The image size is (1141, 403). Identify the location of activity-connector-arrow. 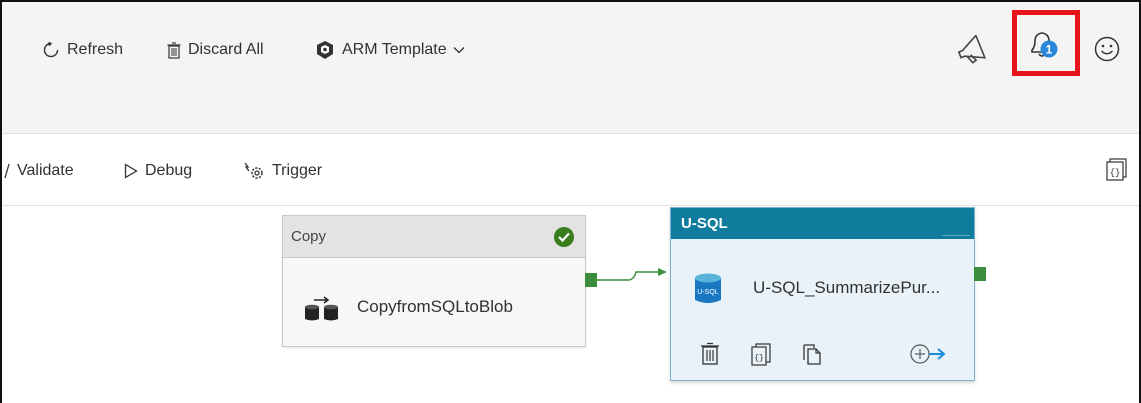
(636, 274).